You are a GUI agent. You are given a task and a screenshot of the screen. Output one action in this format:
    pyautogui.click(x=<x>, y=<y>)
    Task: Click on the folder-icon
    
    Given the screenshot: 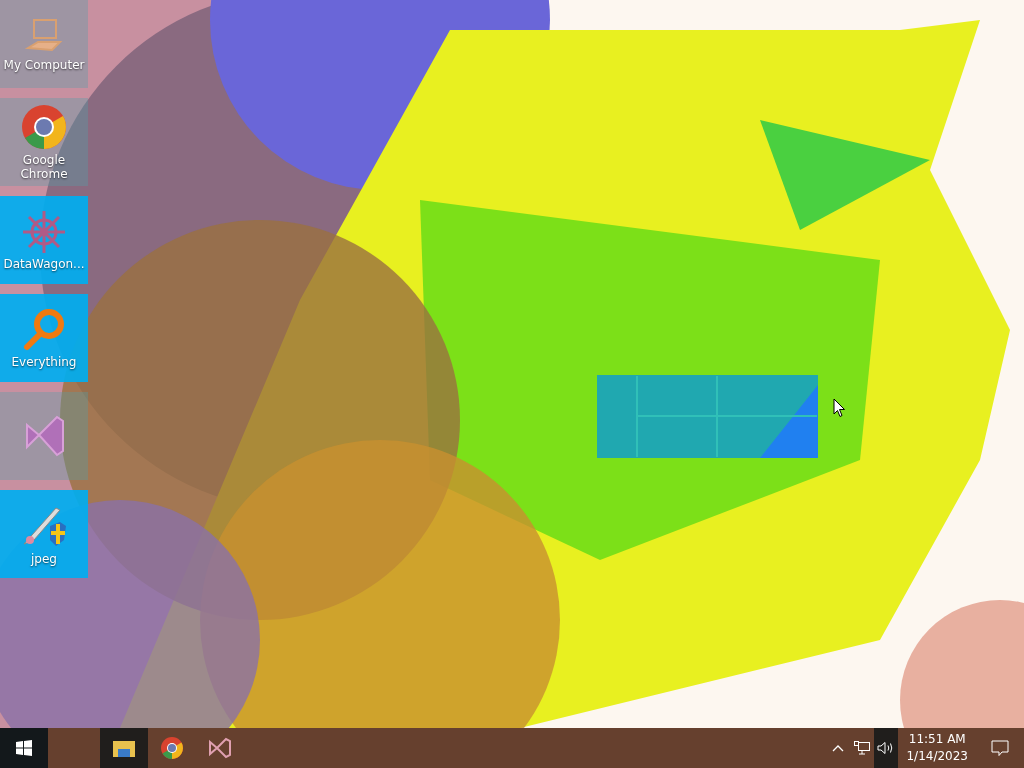 What is the action you would take?
    pyautogui.click(x=124, y=748)
    